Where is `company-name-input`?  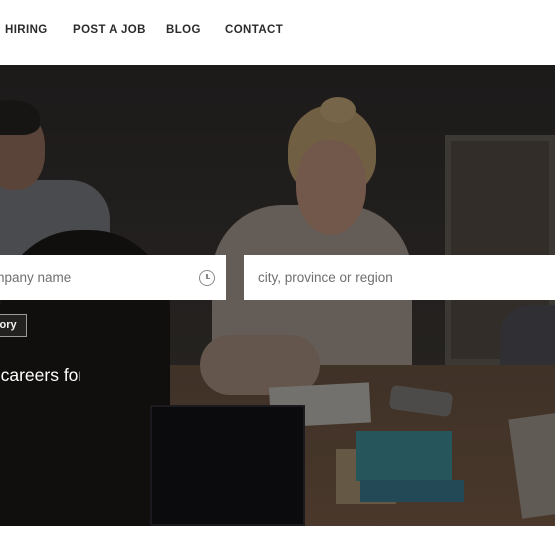 company-name-input is located at coordinates (113, 277).